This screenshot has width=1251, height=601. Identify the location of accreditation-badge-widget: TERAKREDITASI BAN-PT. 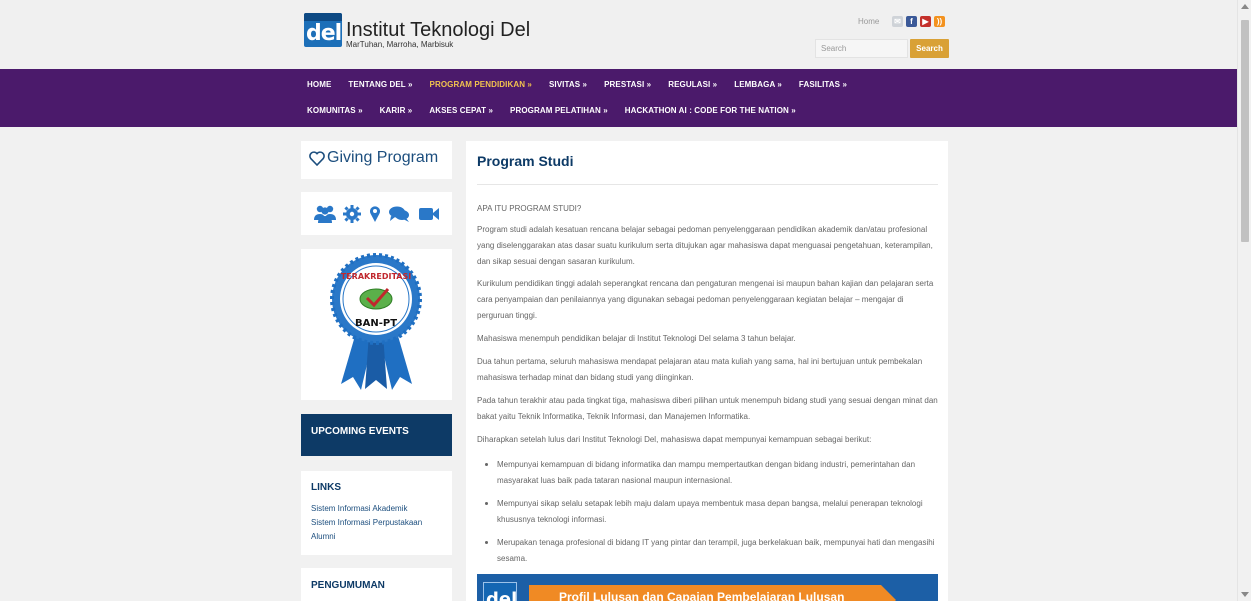
(376, 324).